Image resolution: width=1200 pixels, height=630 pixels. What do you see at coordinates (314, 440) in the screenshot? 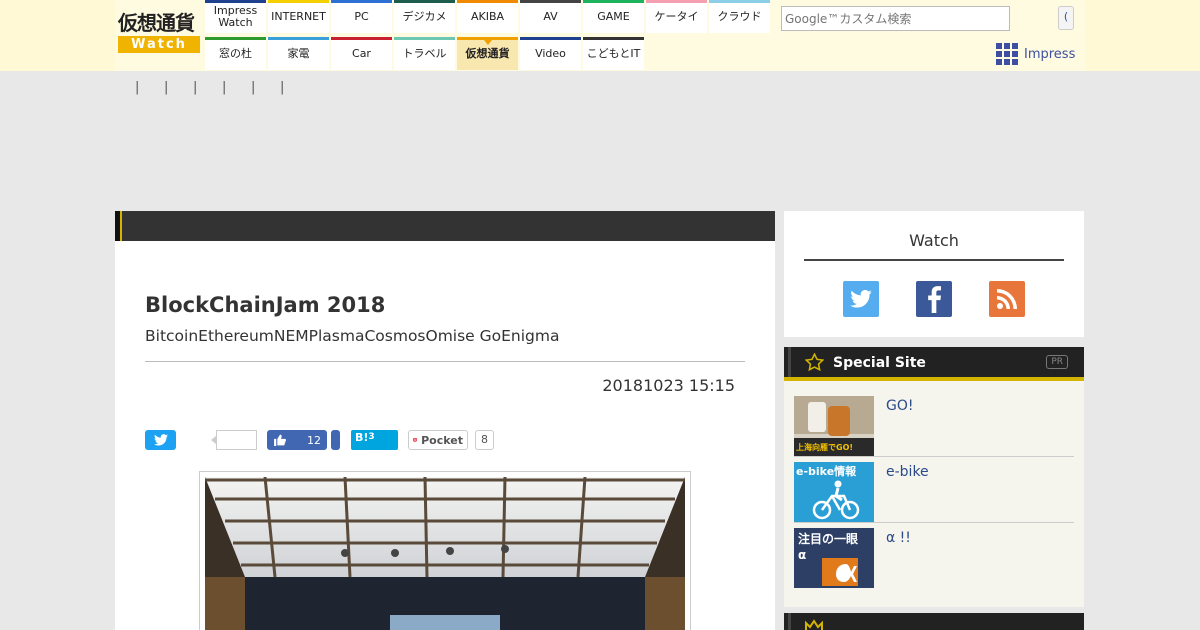
I see `facebook-count: 12` at bounding box center [314, 440].